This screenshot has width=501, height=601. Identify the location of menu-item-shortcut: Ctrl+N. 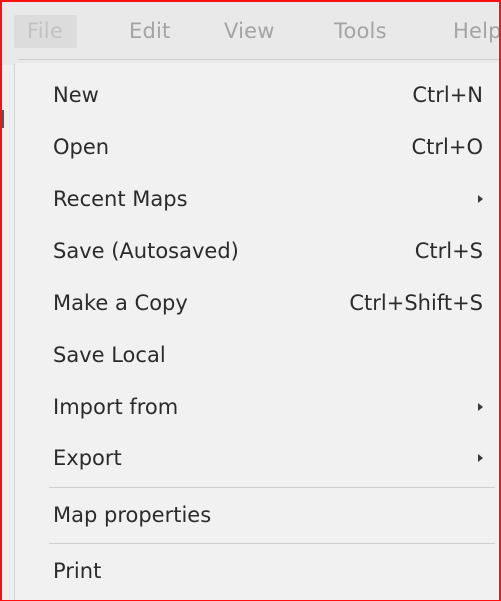
(447, 95).